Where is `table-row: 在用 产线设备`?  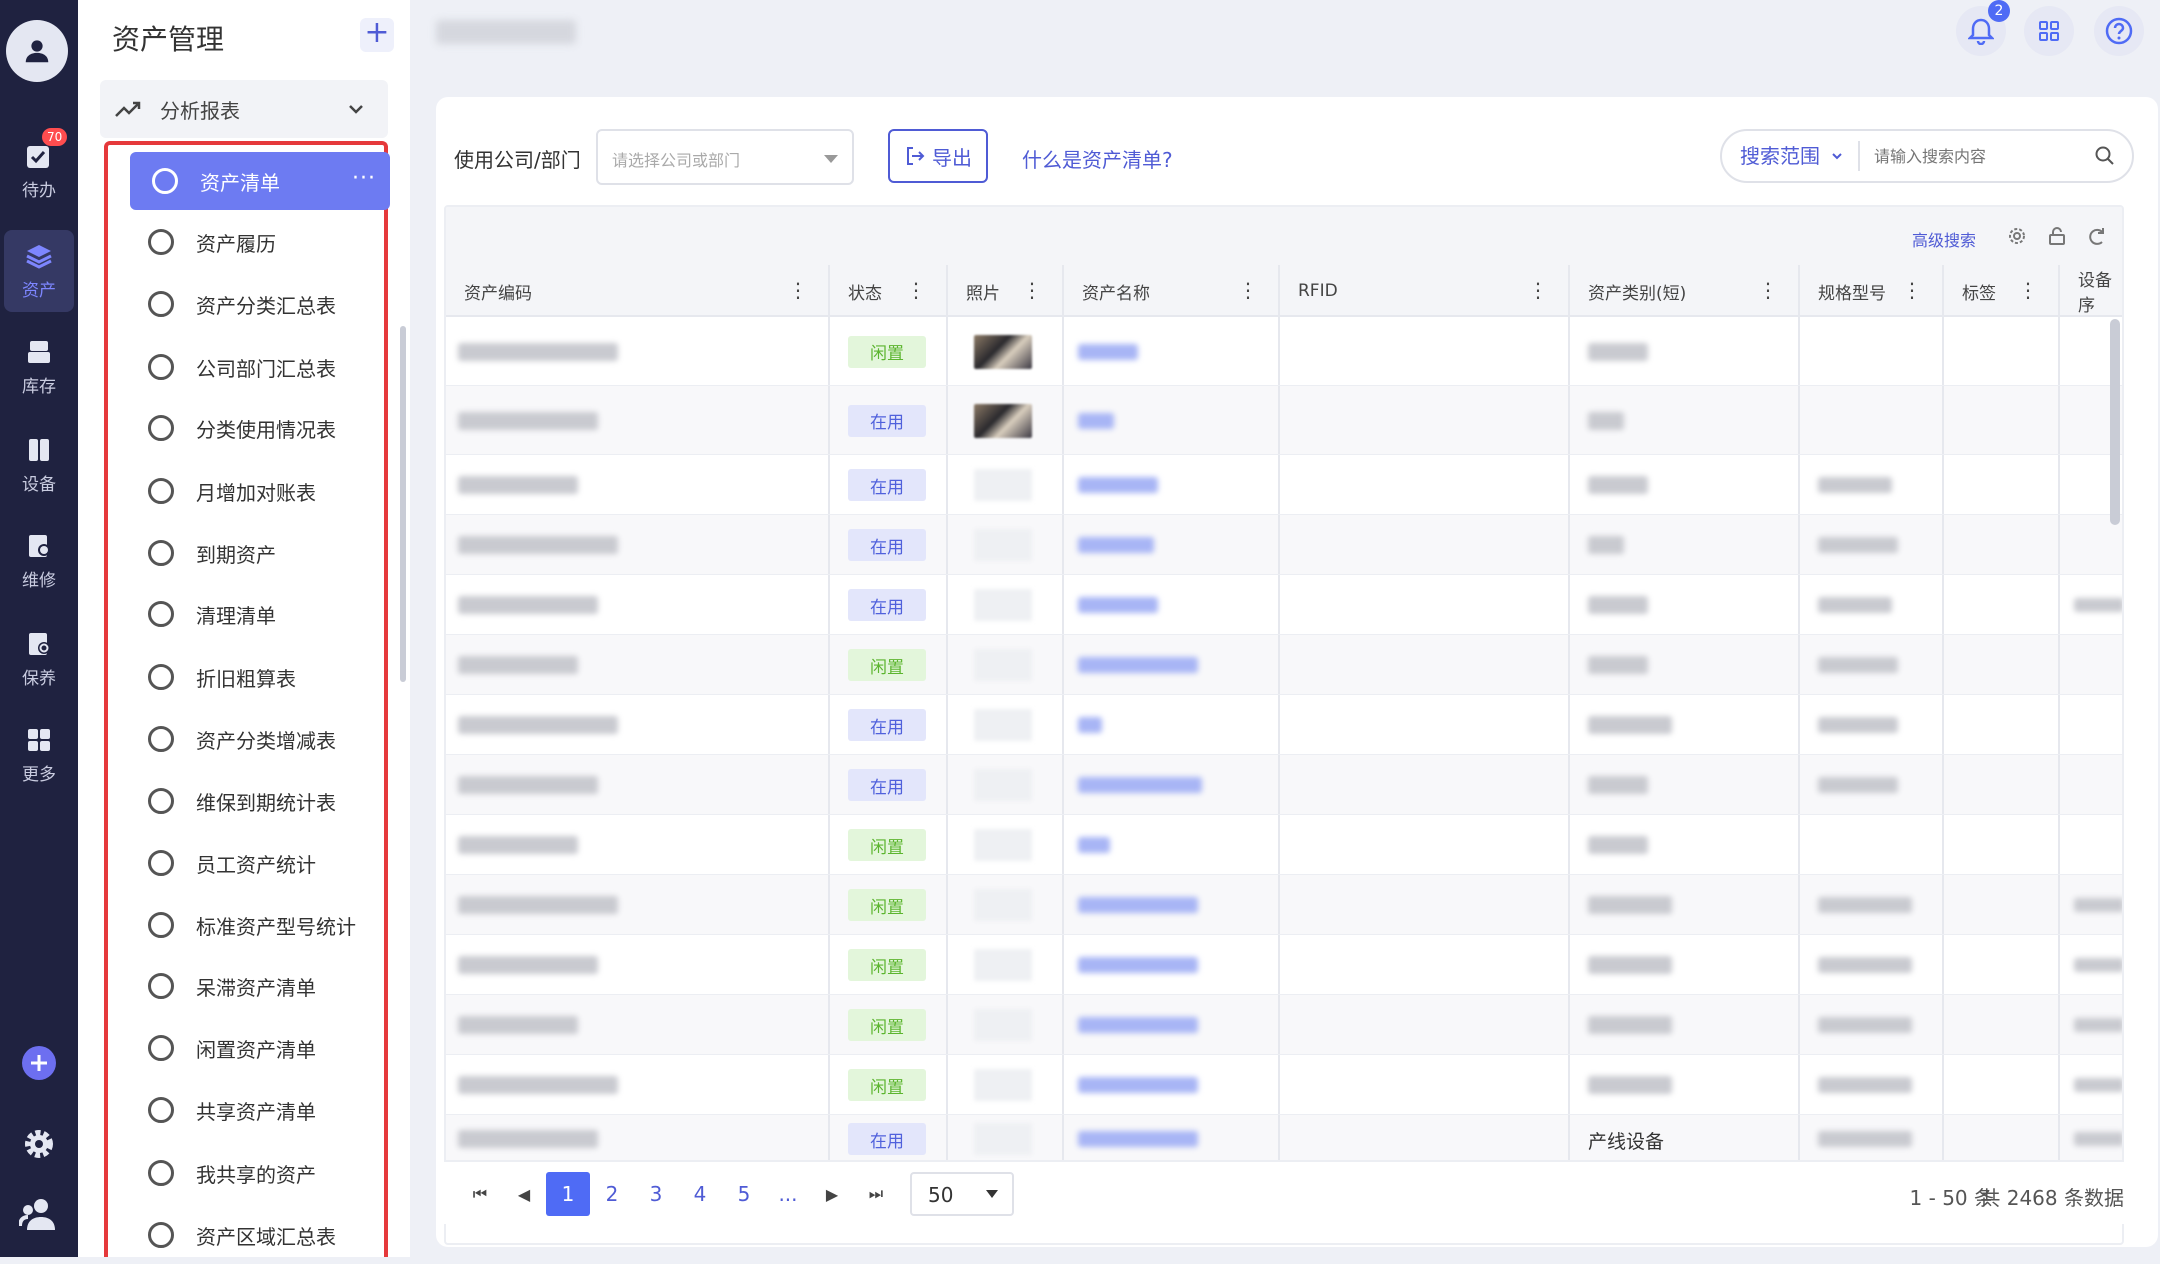 table-row: 在用 产线设备 is located at coordinates (1284, 1139).